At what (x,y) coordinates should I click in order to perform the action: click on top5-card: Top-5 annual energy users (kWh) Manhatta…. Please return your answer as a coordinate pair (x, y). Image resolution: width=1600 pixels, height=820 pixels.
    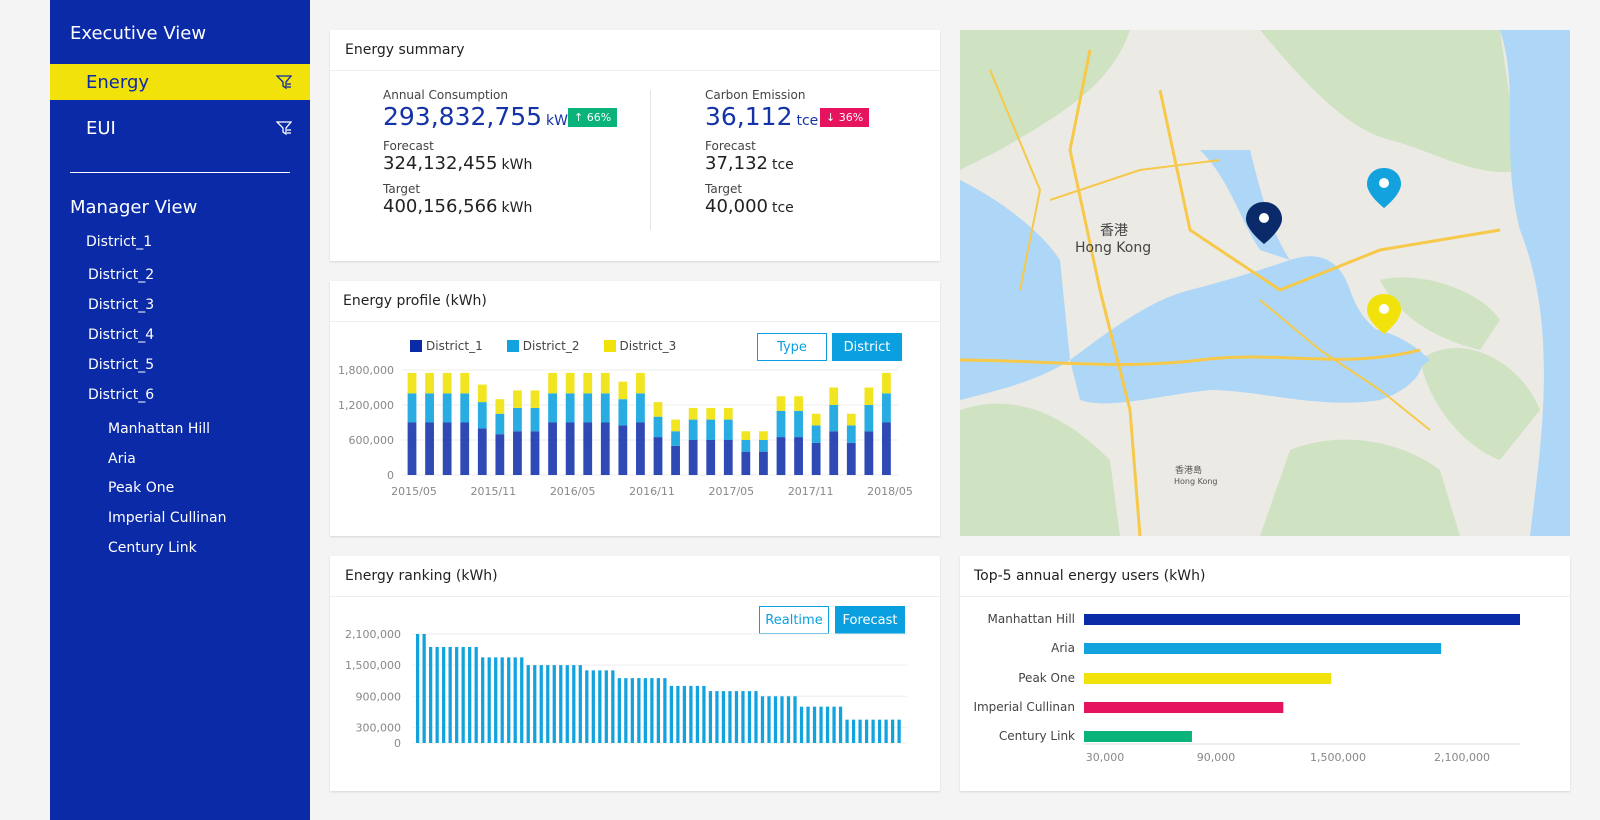
    Looking at the image, I should click on (1265, 673).